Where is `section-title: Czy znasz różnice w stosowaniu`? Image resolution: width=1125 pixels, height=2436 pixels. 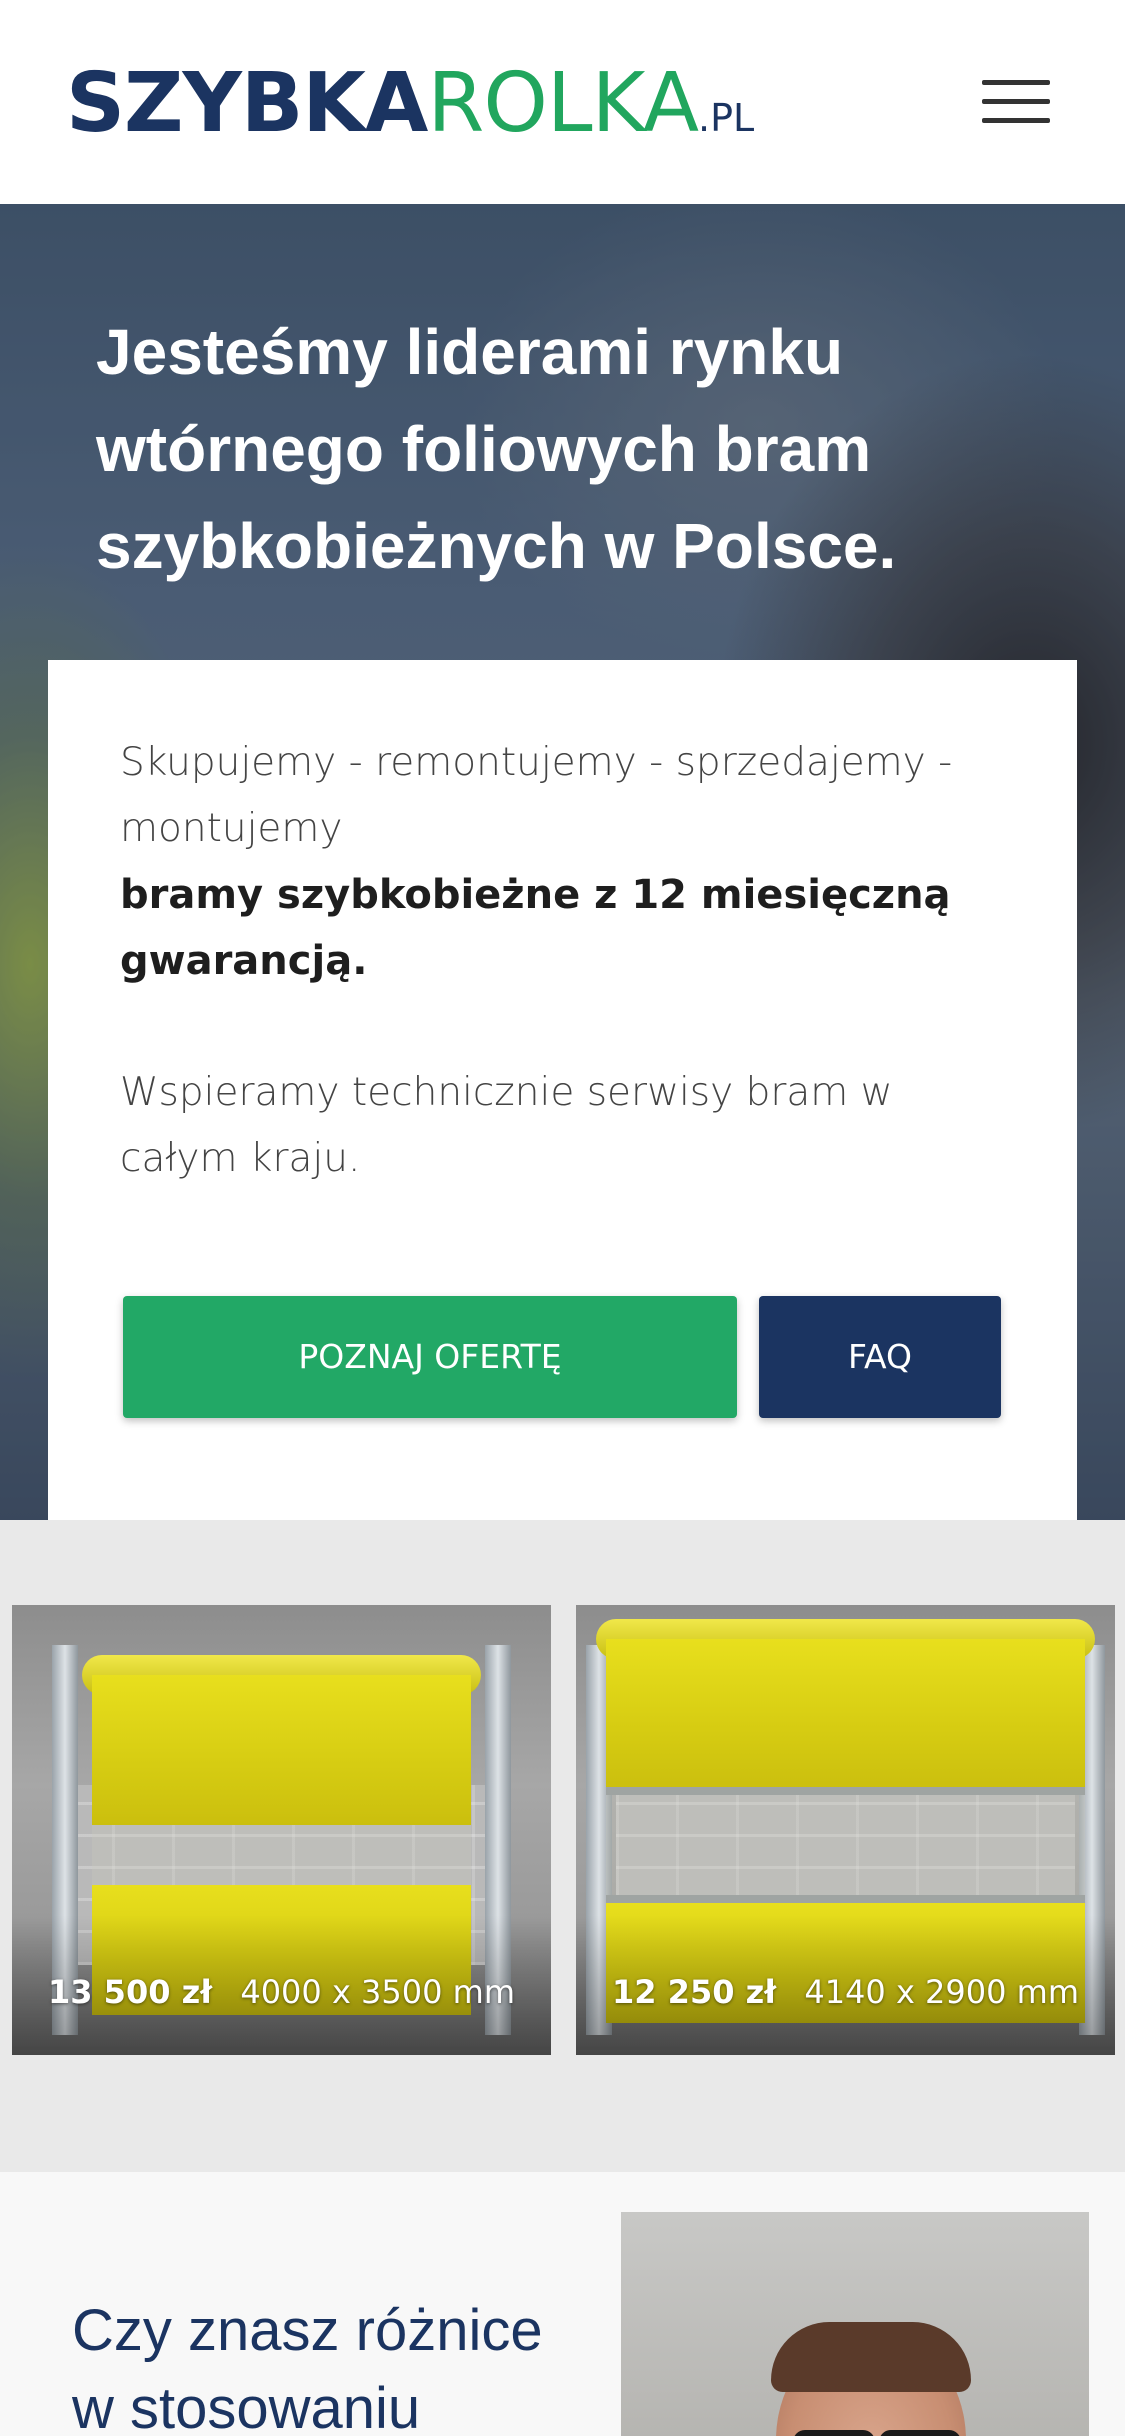
section-title: Czy znasz różnice w stosowaniu is located at coordinates (307, 2367).